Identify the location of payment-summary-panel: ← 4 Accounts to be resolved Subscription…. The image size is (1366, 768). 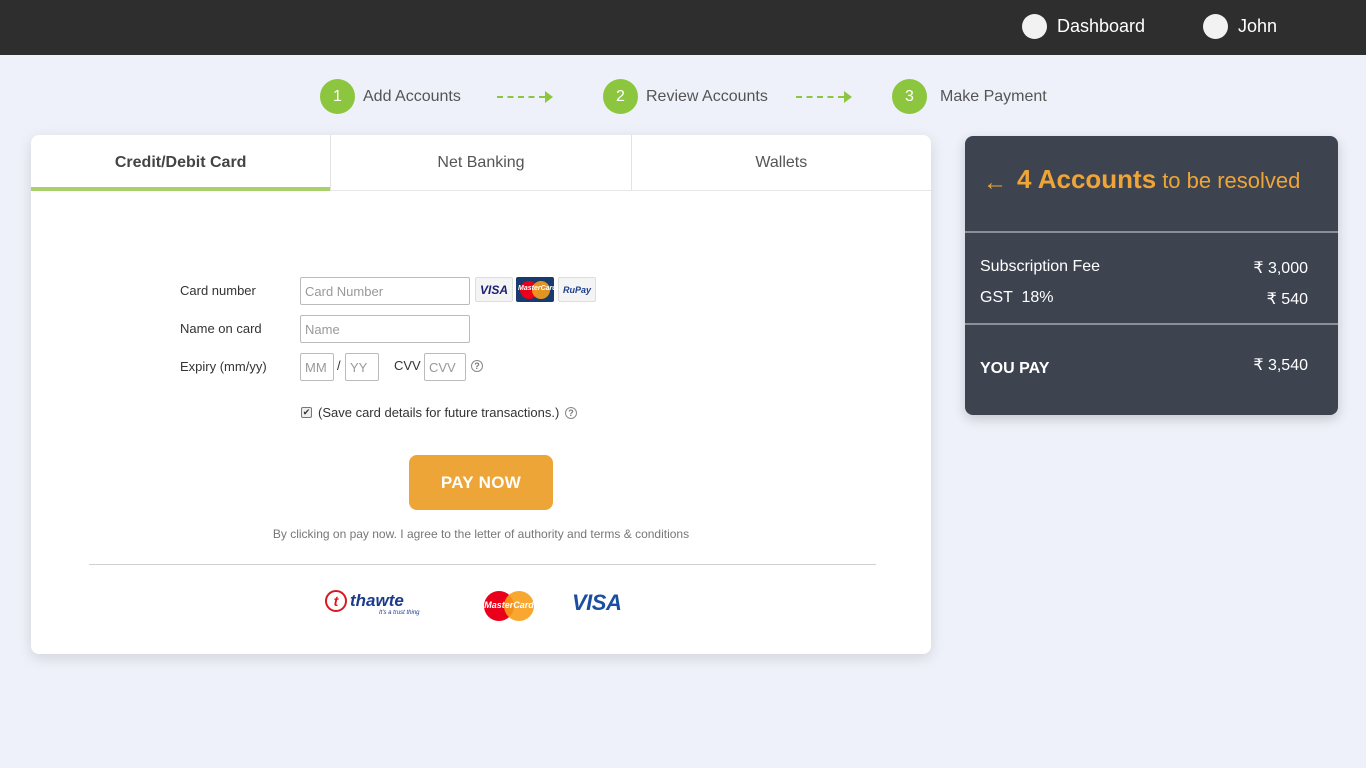
(1151, 275).